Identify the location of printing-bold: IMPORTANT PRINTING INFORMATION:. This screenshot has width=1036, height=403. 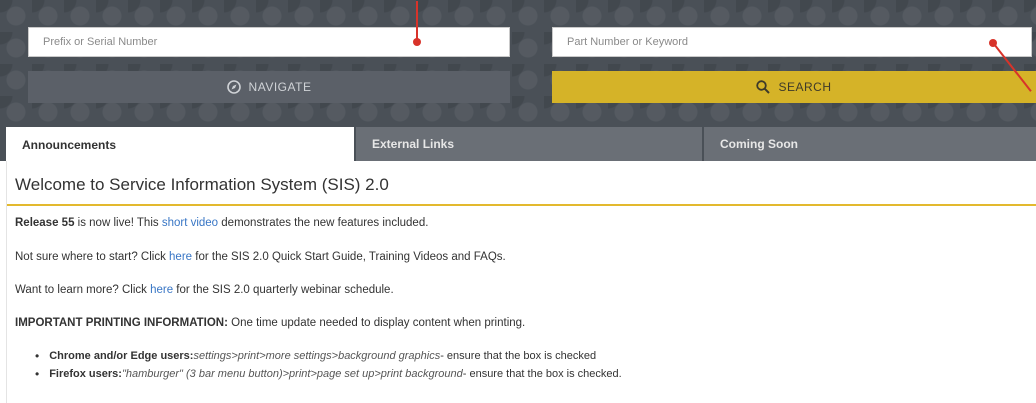
(121, 323).